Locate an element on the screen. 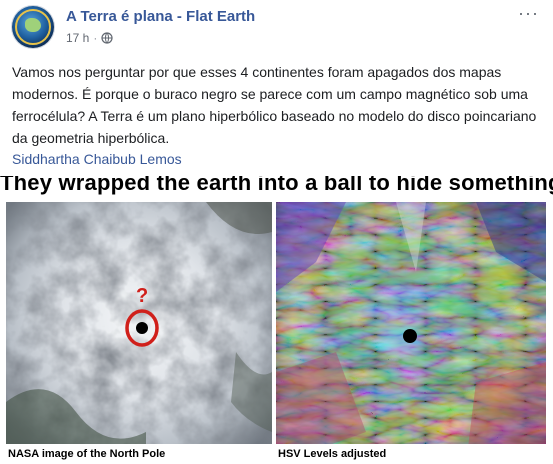 The image size is (553, 464). more-options-icon: ··· is located at coordinates (528, 13).